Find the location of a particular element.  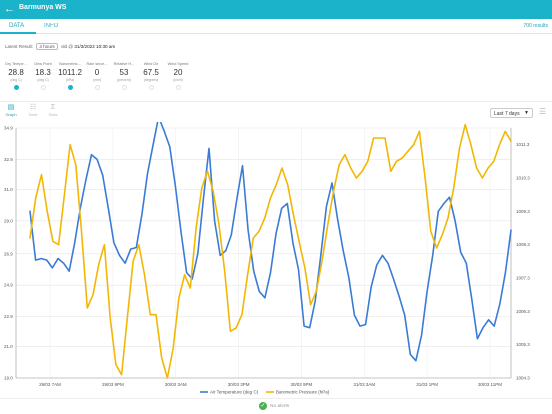

status-footer: ✓ No alerts is located at coordinates (276, 406).